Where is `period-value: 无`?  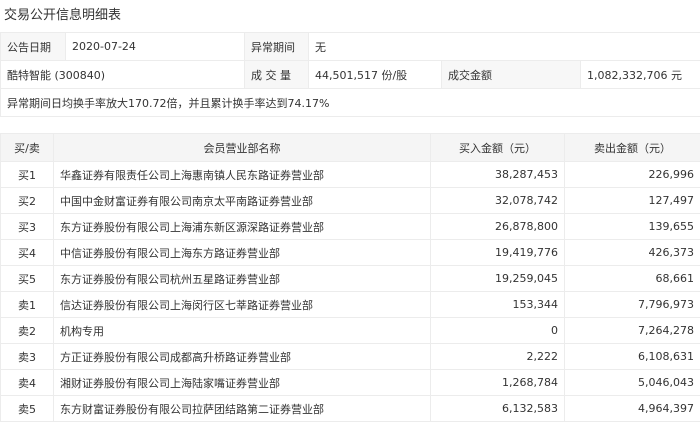
period-value: 无 is located at coordinates (504, 46).